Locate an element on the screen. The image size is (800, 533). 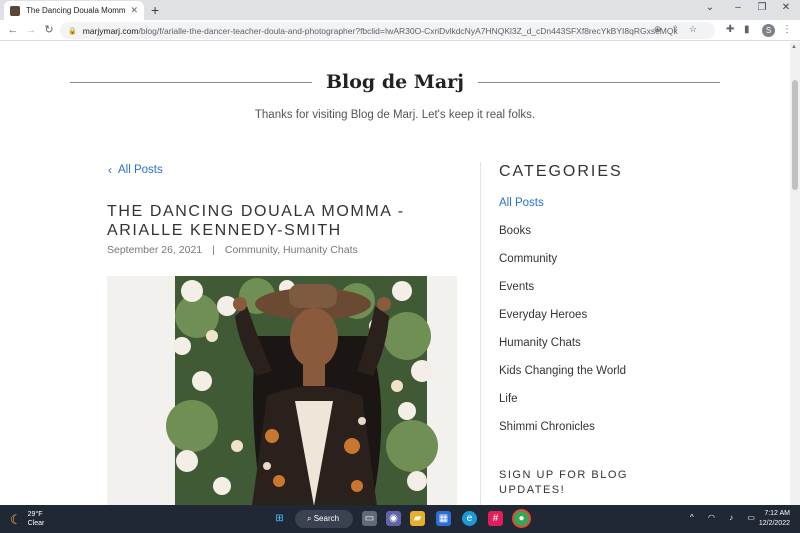
header-rule-left is located at coordinates (191, 82).